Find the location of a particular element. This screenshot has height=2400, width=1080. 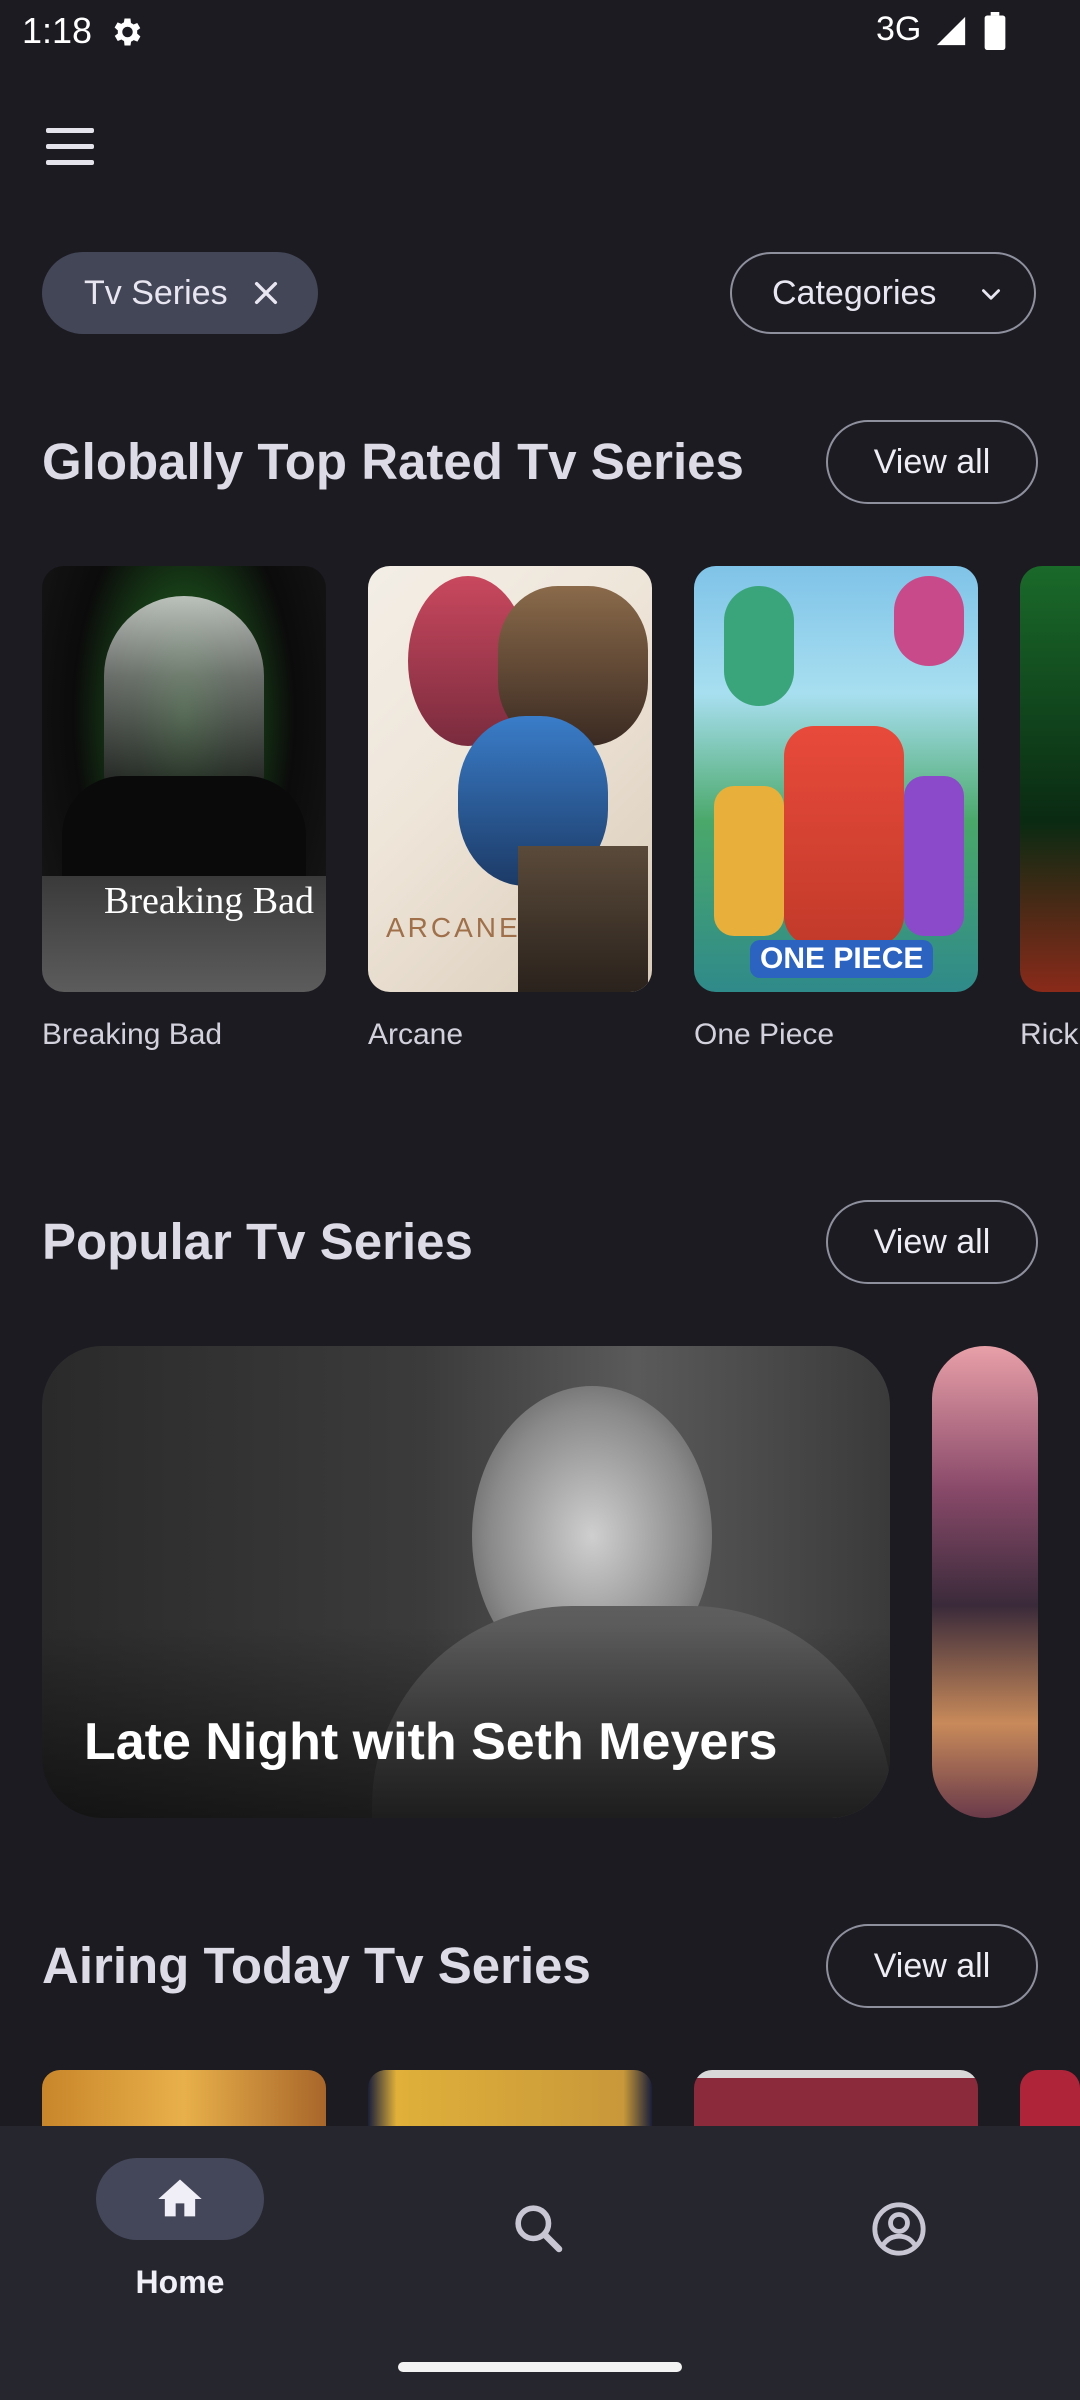

section-title-airing-today: Airing Today Tv Series is located at coordinates (316, 1965).